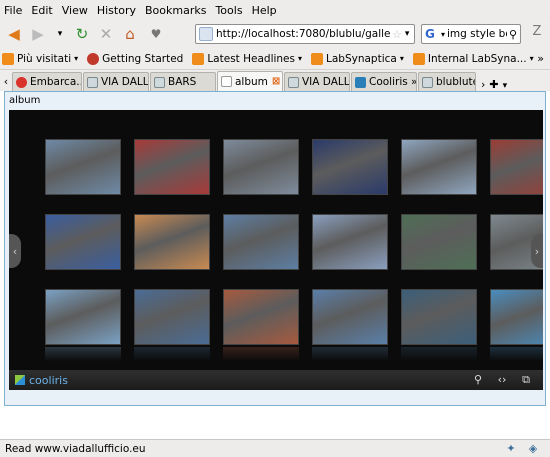  What do you see at coordinates (13, 10) in the screenshot?
I see `menu-file: File` at bounding box center [13, 10].